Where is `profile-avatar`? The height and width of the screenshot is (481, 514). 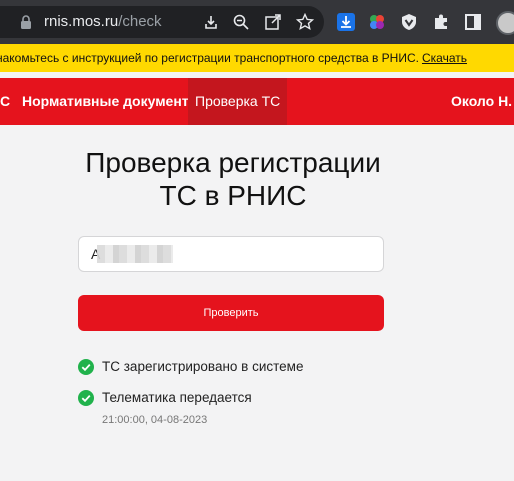 profile-avatar is located at coordinates (505, 23).